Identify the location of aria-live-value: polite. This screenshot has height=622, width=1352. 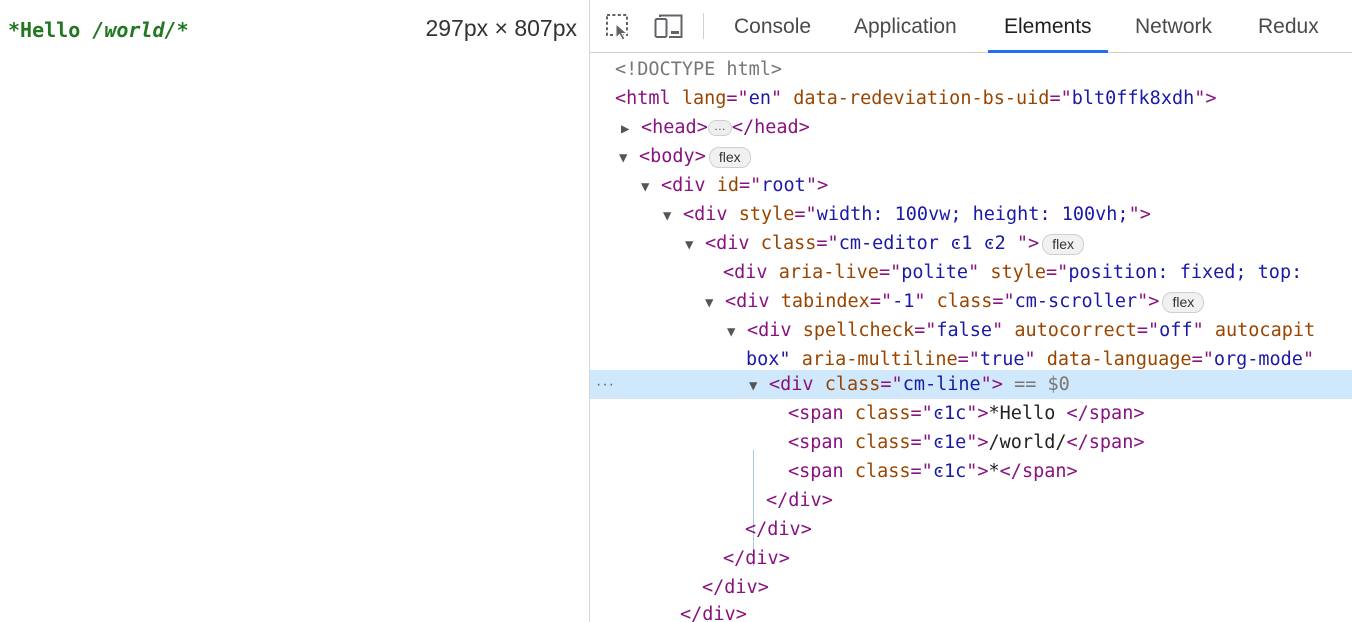
(935, 272).